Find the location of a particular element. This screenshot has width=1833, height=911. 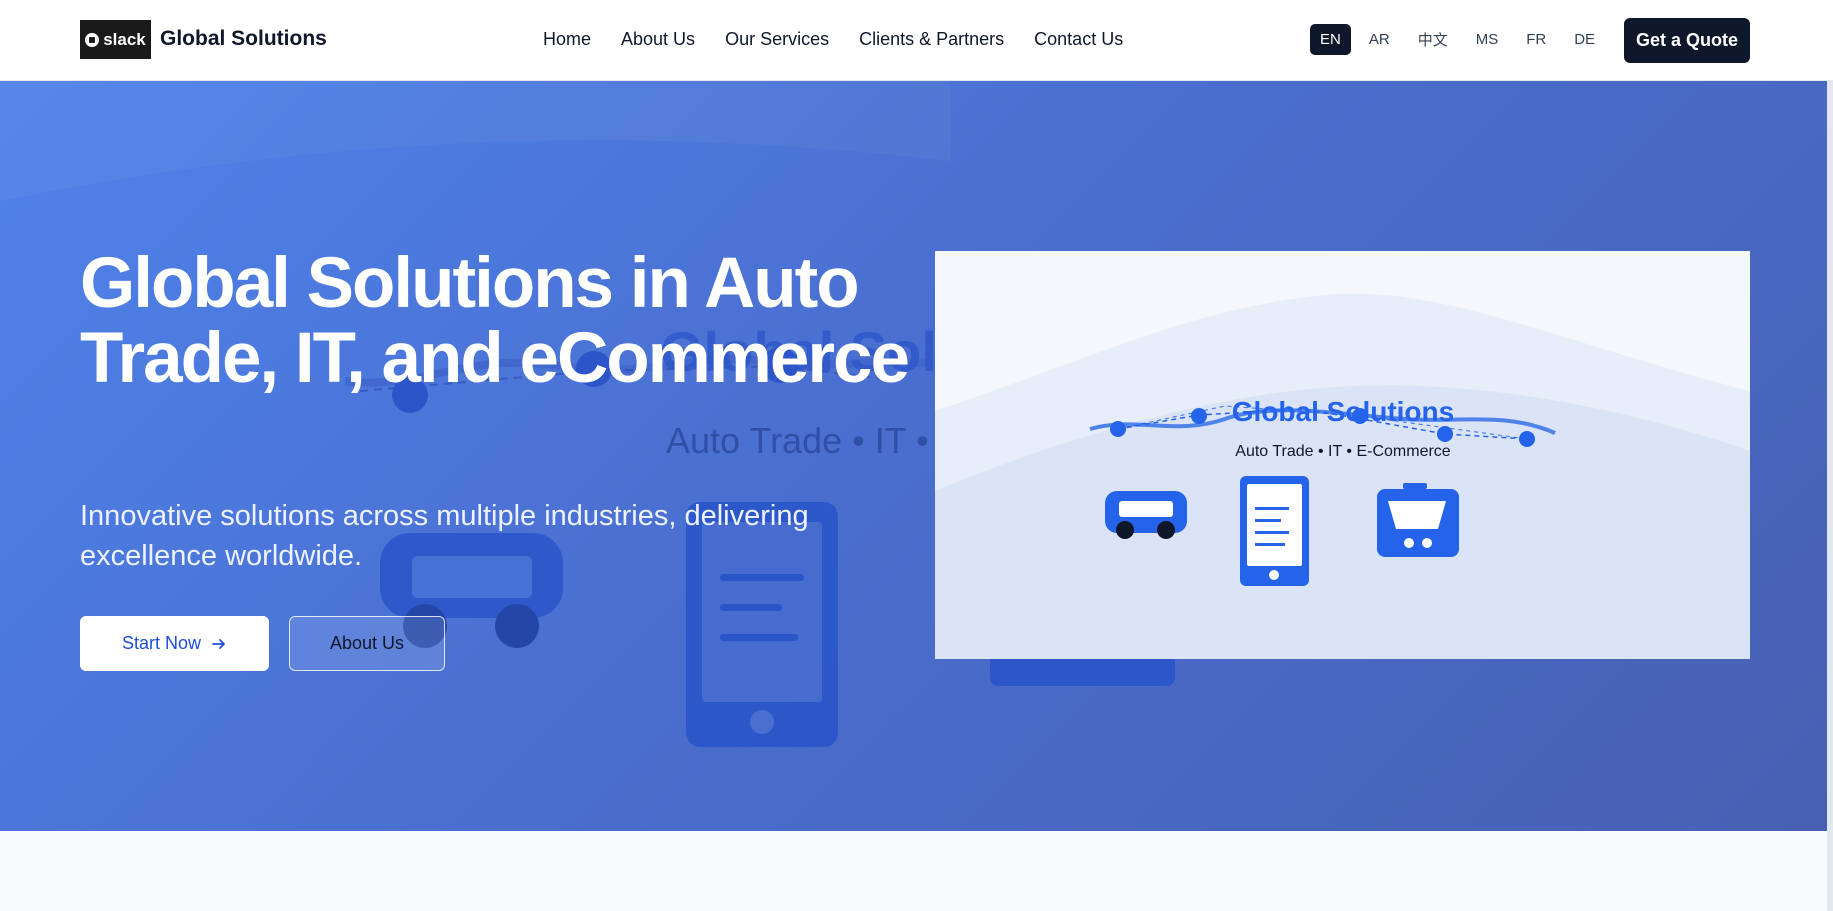

logo: slack is located at coordinates (115, 39).